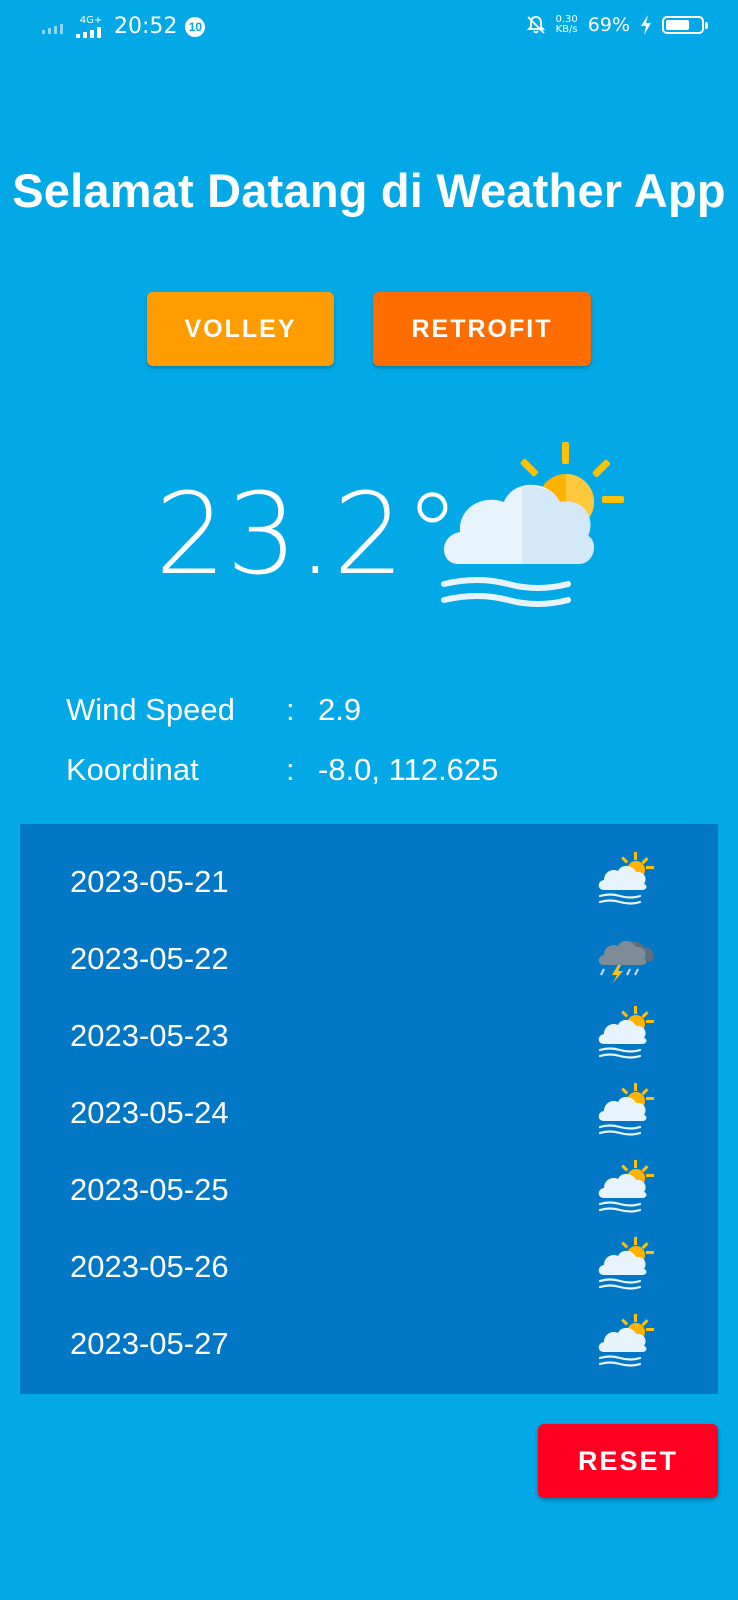  Describe the element at coordinates (369, 1113) in the screenshot. I see `forecast-row: 2023-05-24` at that location.